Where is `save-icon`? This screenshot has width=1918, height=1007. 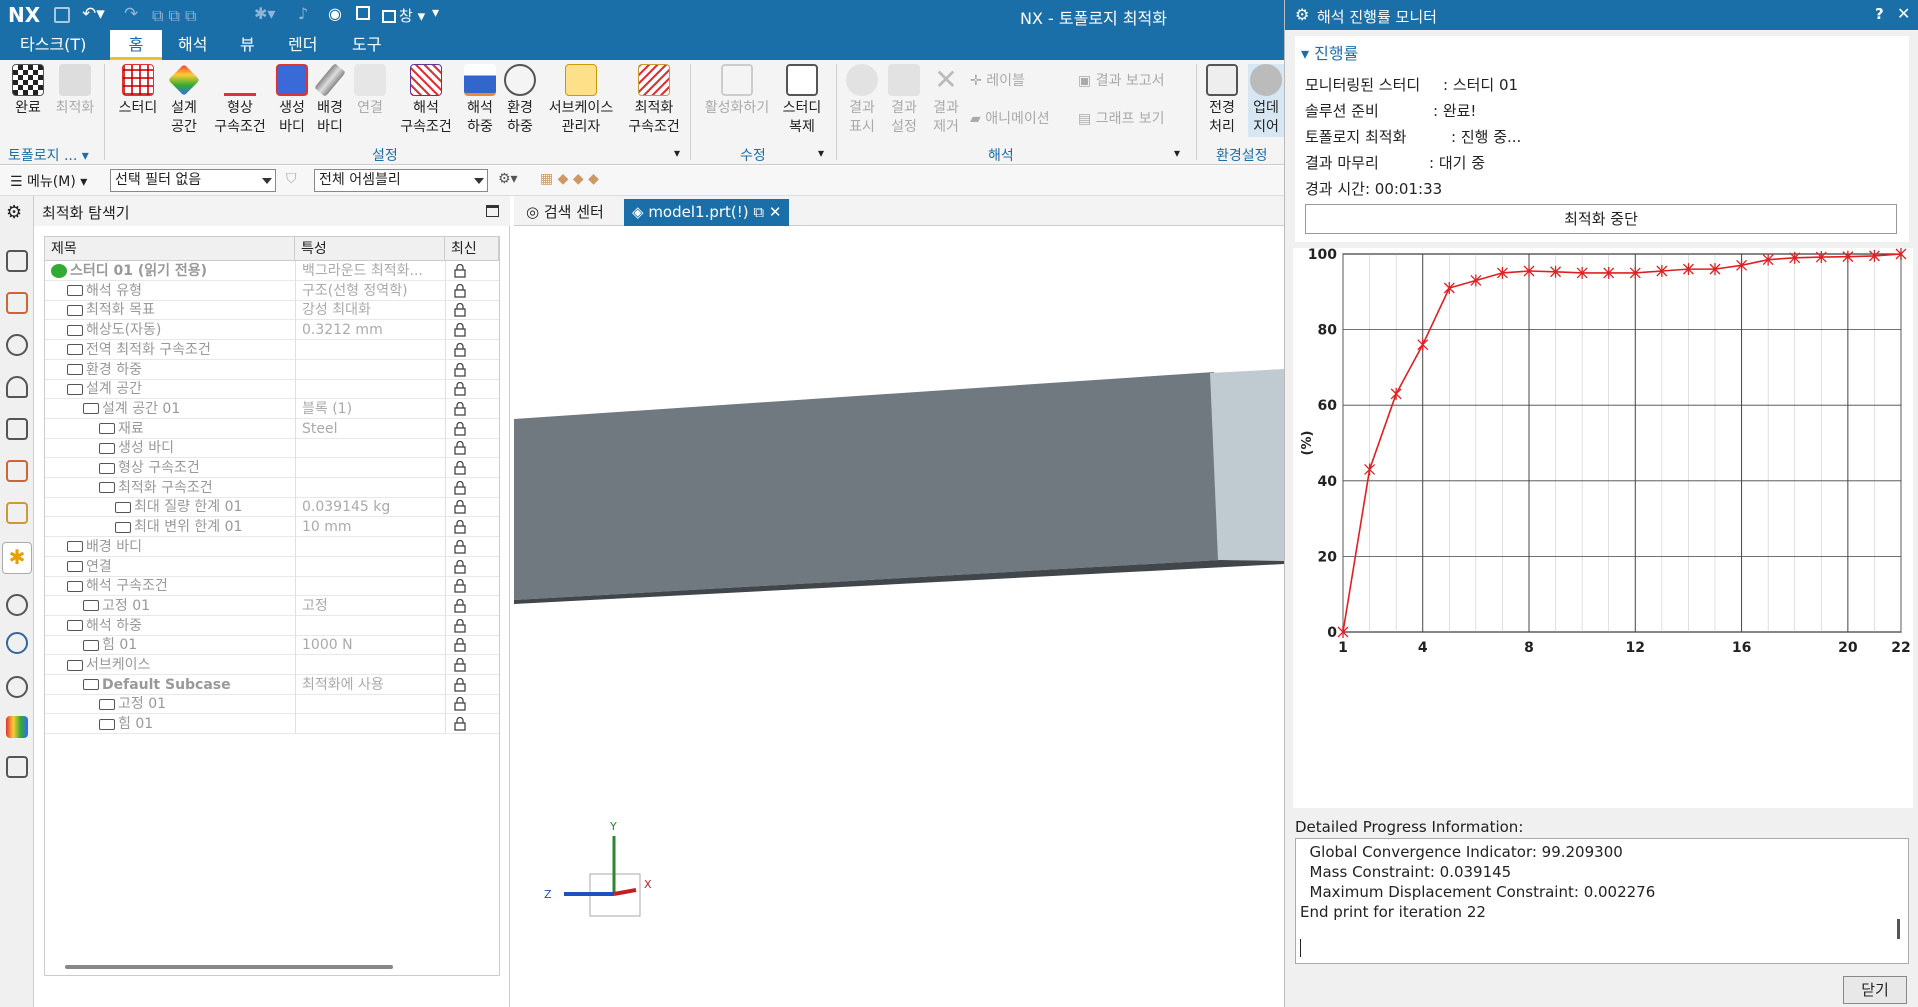 save-icon is located at coordinates (62, 15).